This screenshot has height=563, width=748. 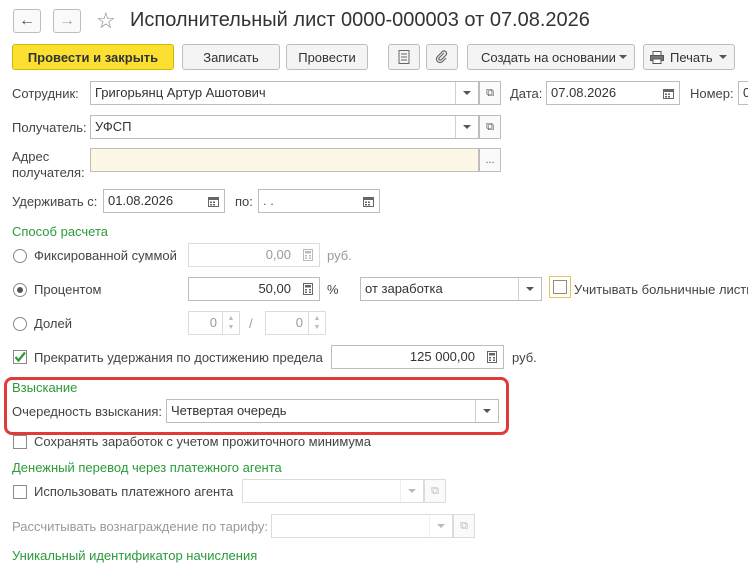 What do you see at coordinates (60, 231) in the screenshot?
I see `calc-method-section-title: Способ расчета` at bounding box center [60, 231].